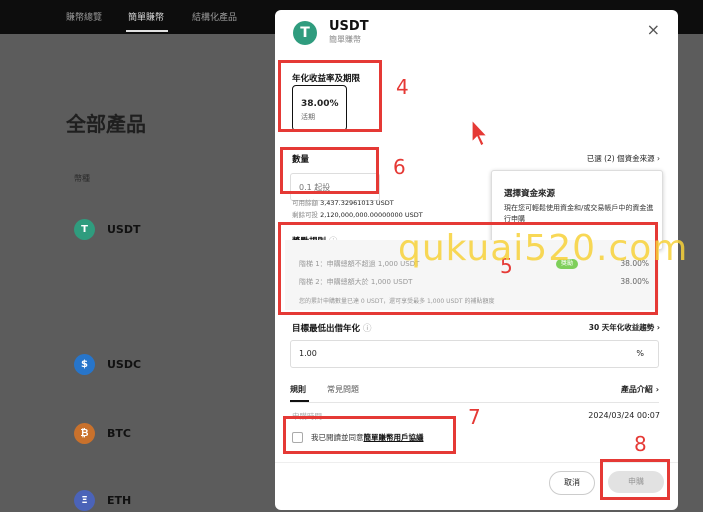  What do you see at coordinates (326, 329) in the screenshot?
I see `min-apy-text: 目標最低出借年化` at bounding box center [326, 329].